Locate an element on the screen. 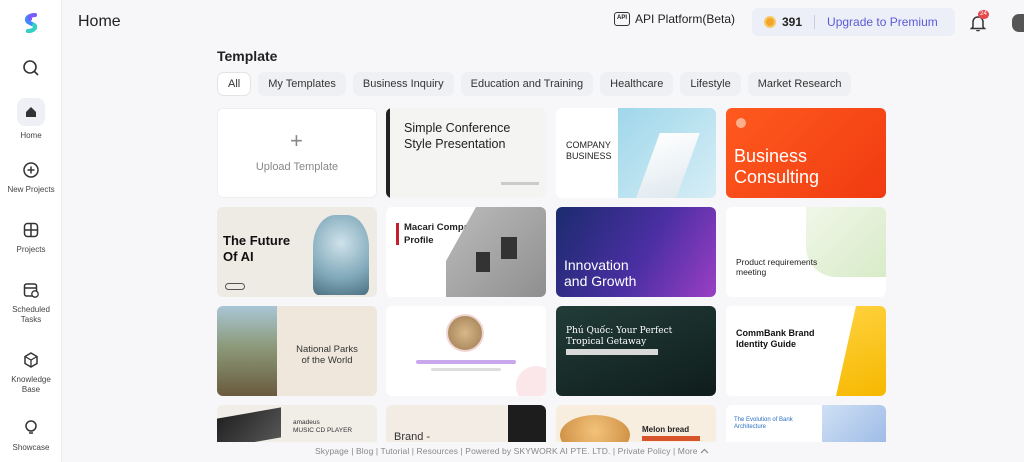 This screenshot has height=462, width=1024. decor-circle is located at coordinates (531, 381).